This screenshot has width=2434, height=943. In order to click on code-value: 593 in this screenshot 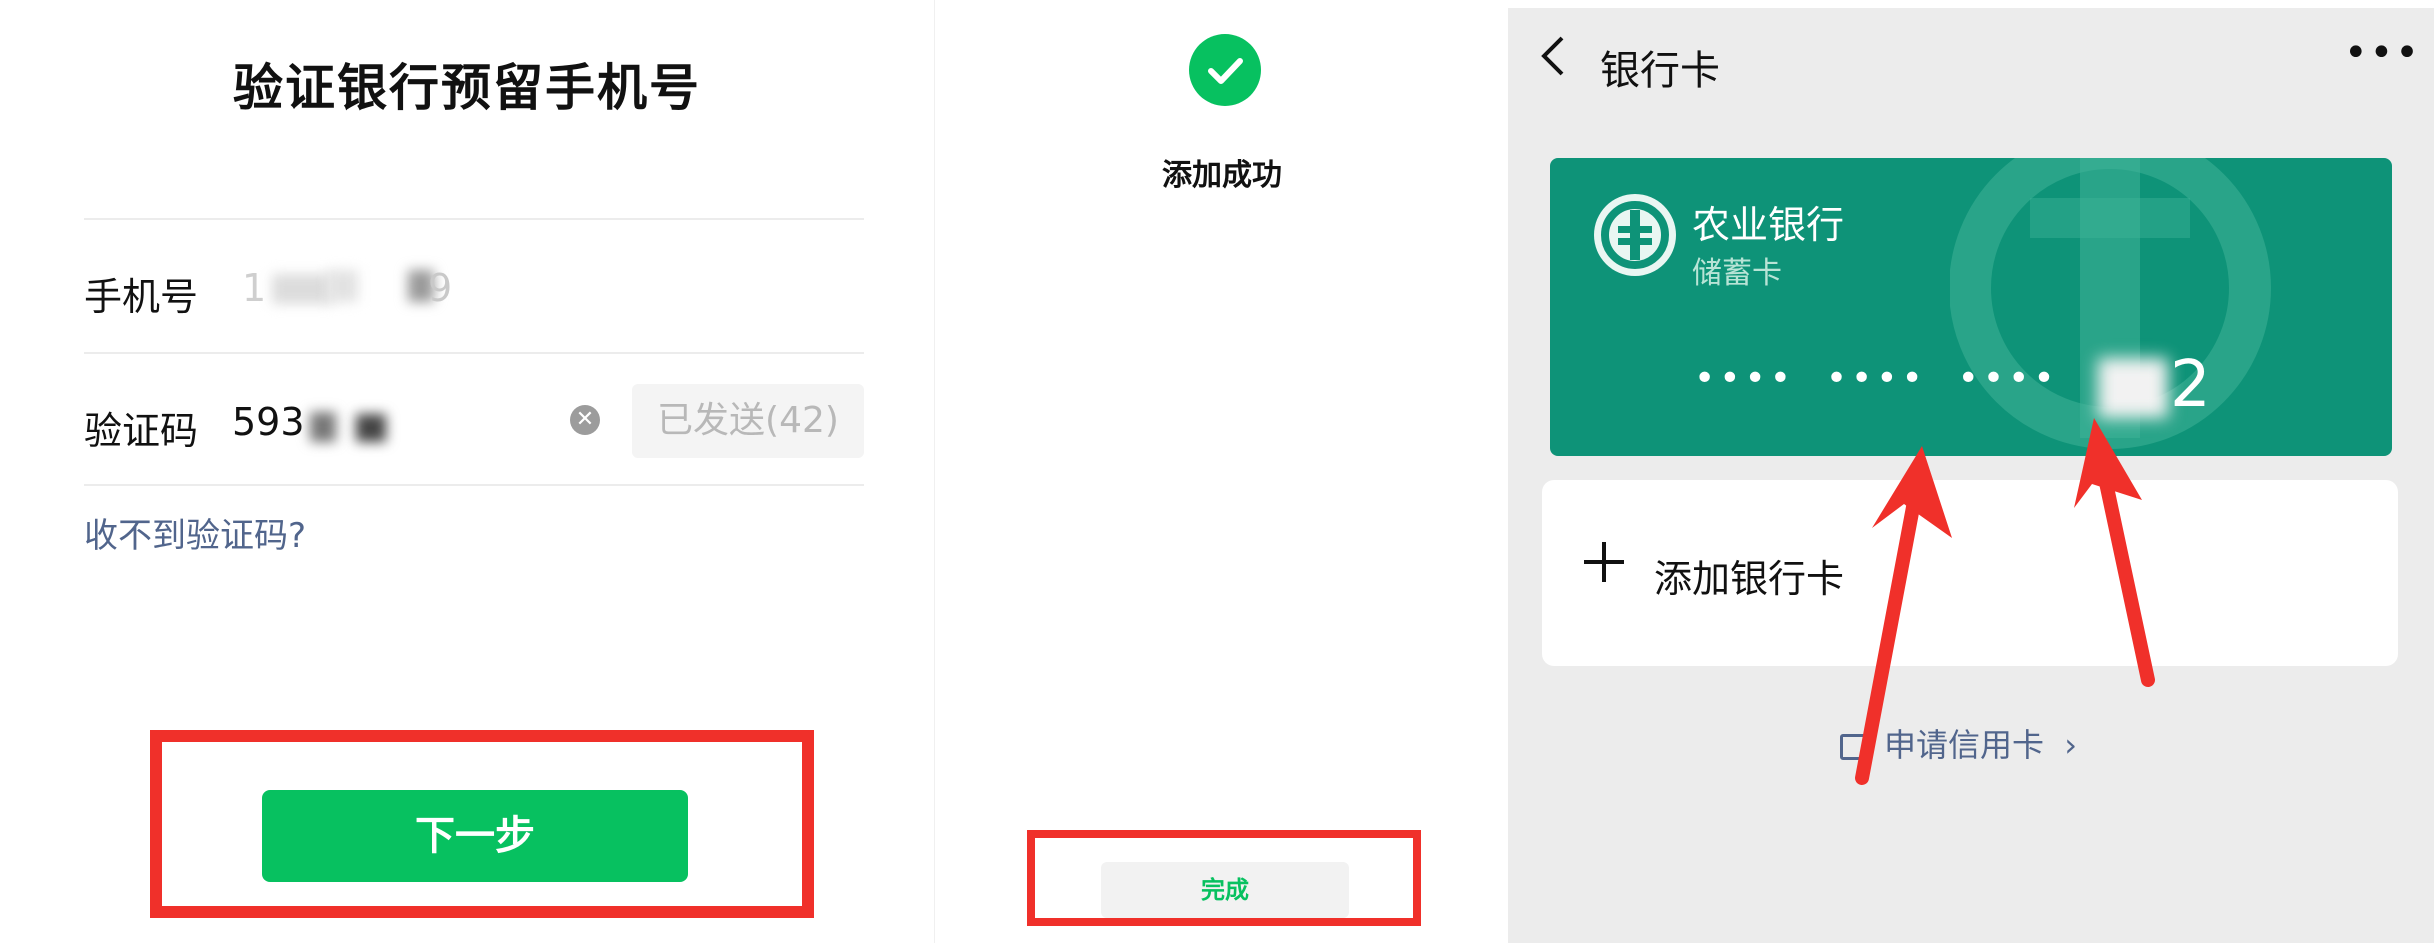, I will do `click(268, 422)`.